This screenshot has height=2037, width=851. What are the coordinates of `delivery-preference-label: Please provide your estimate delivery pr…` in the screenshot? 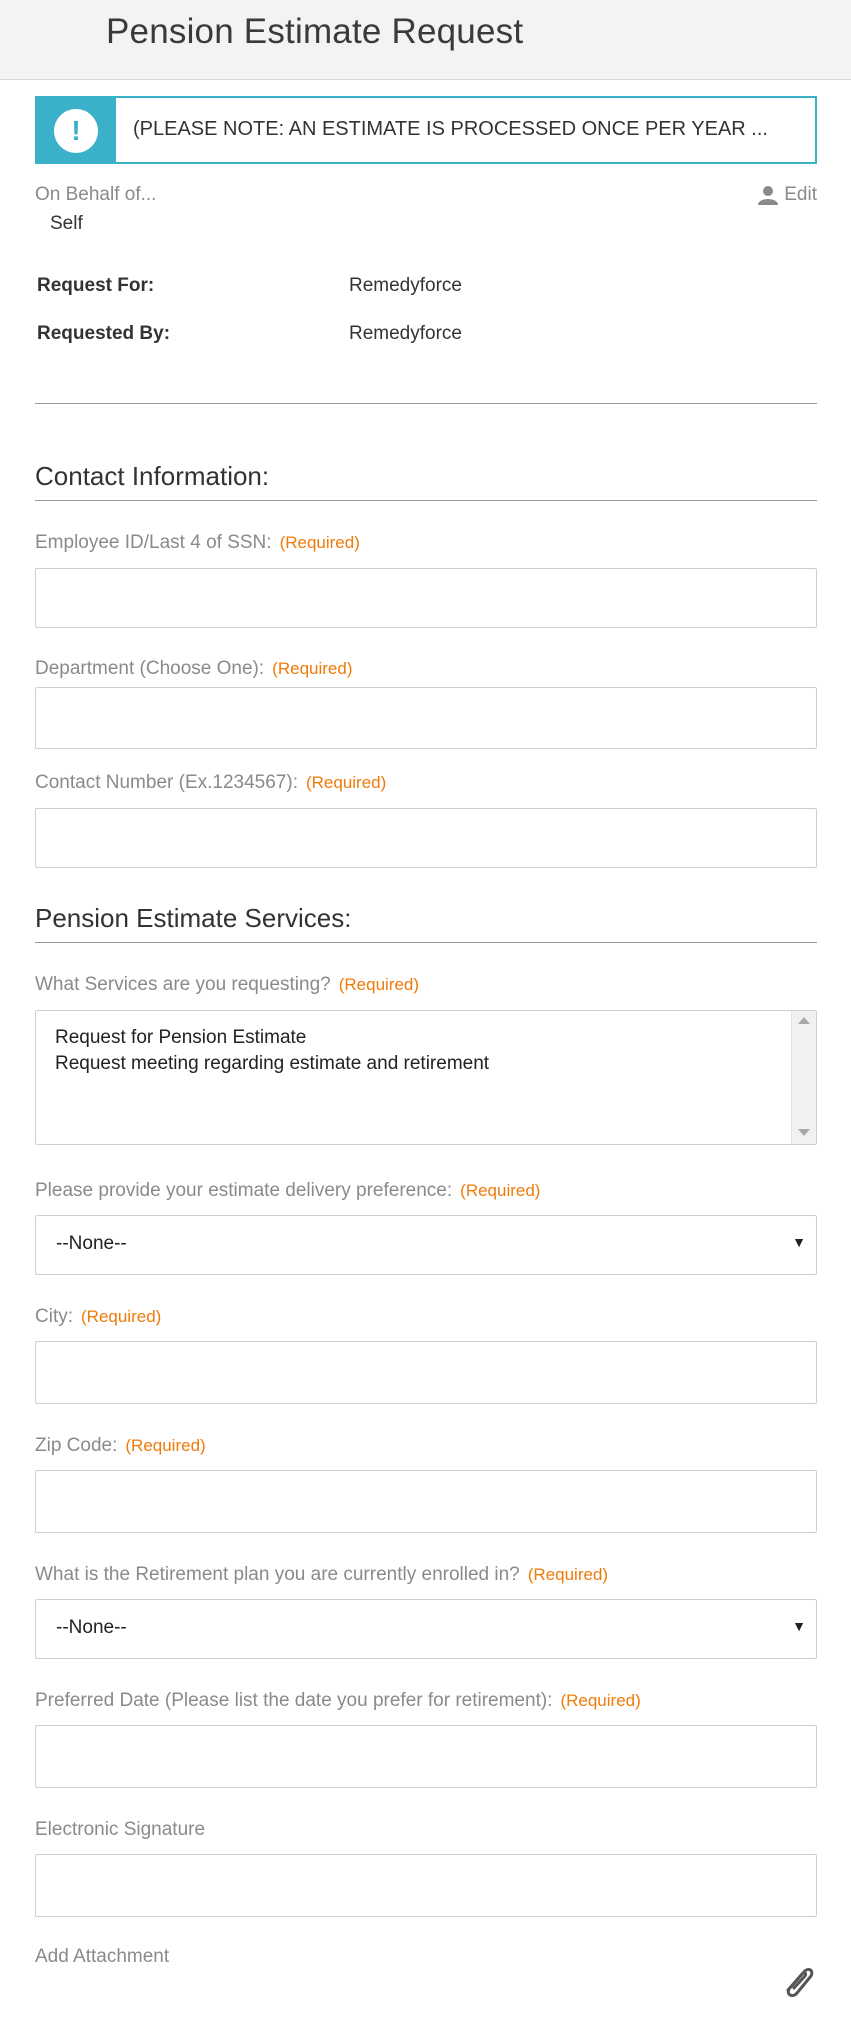 It's located at (287, 1191).